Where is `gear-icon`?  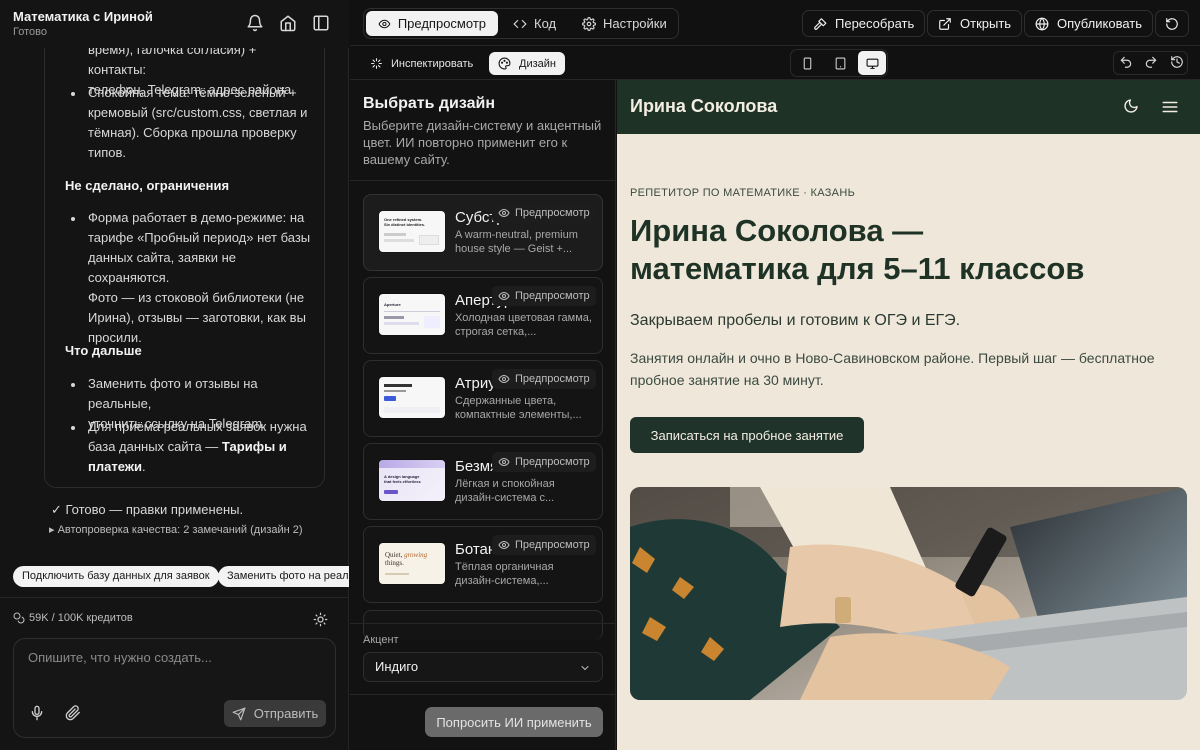
gear-icon is located at coordinates (589, 23).